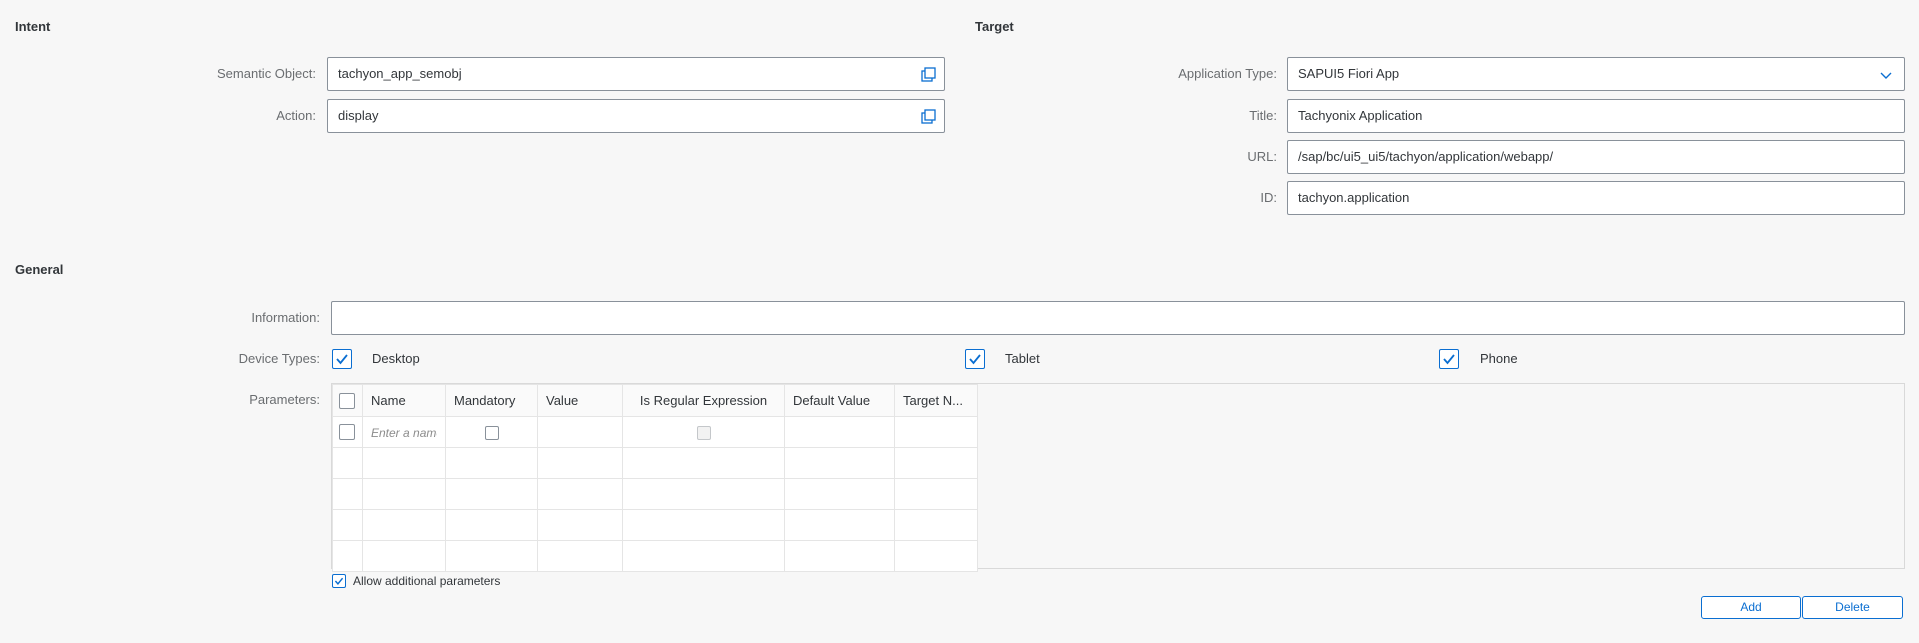 The height and width of the screenshot is (643, 1919). Describe the element at coordinates (580, 432) in the screenshot. I see `value-cell` at that location.